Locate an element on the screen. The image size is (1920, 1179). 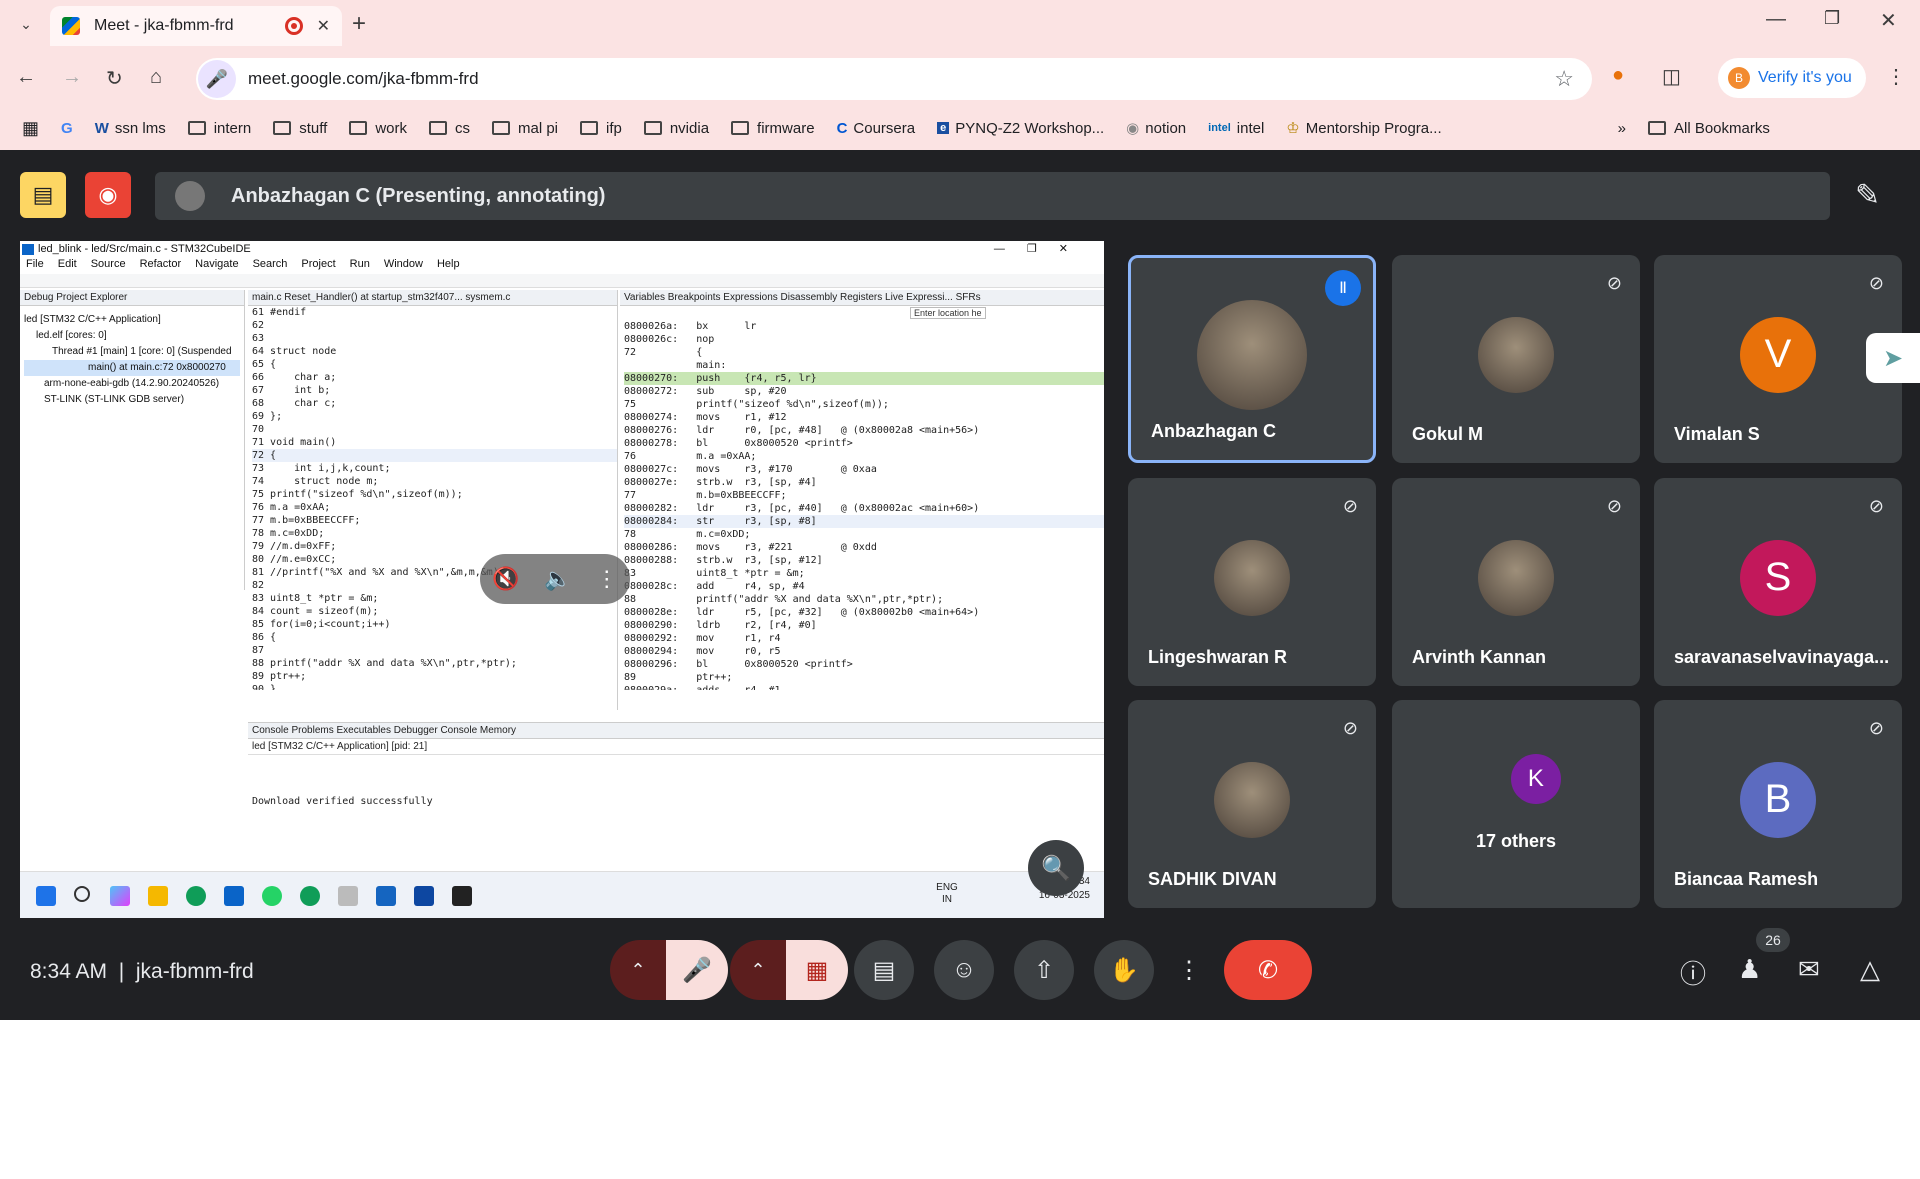
bookmark-7: nvidia is located at coordinates (676, 128).